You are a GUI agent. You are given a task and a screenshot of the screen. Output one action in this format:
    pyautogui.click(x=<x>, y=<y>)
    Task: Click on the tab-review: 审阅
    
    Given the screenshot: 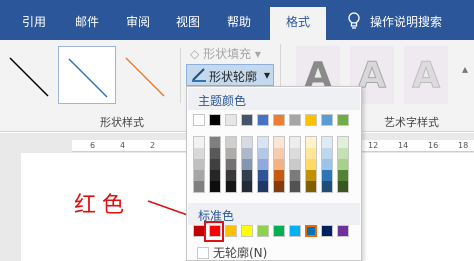 What is the action you would take?
    pyautogui.click(x=138, y=21)
    